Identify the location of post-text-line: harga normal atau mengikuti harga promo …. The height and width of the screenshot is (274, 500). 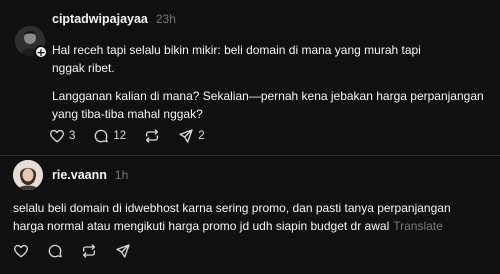
(228, 226).